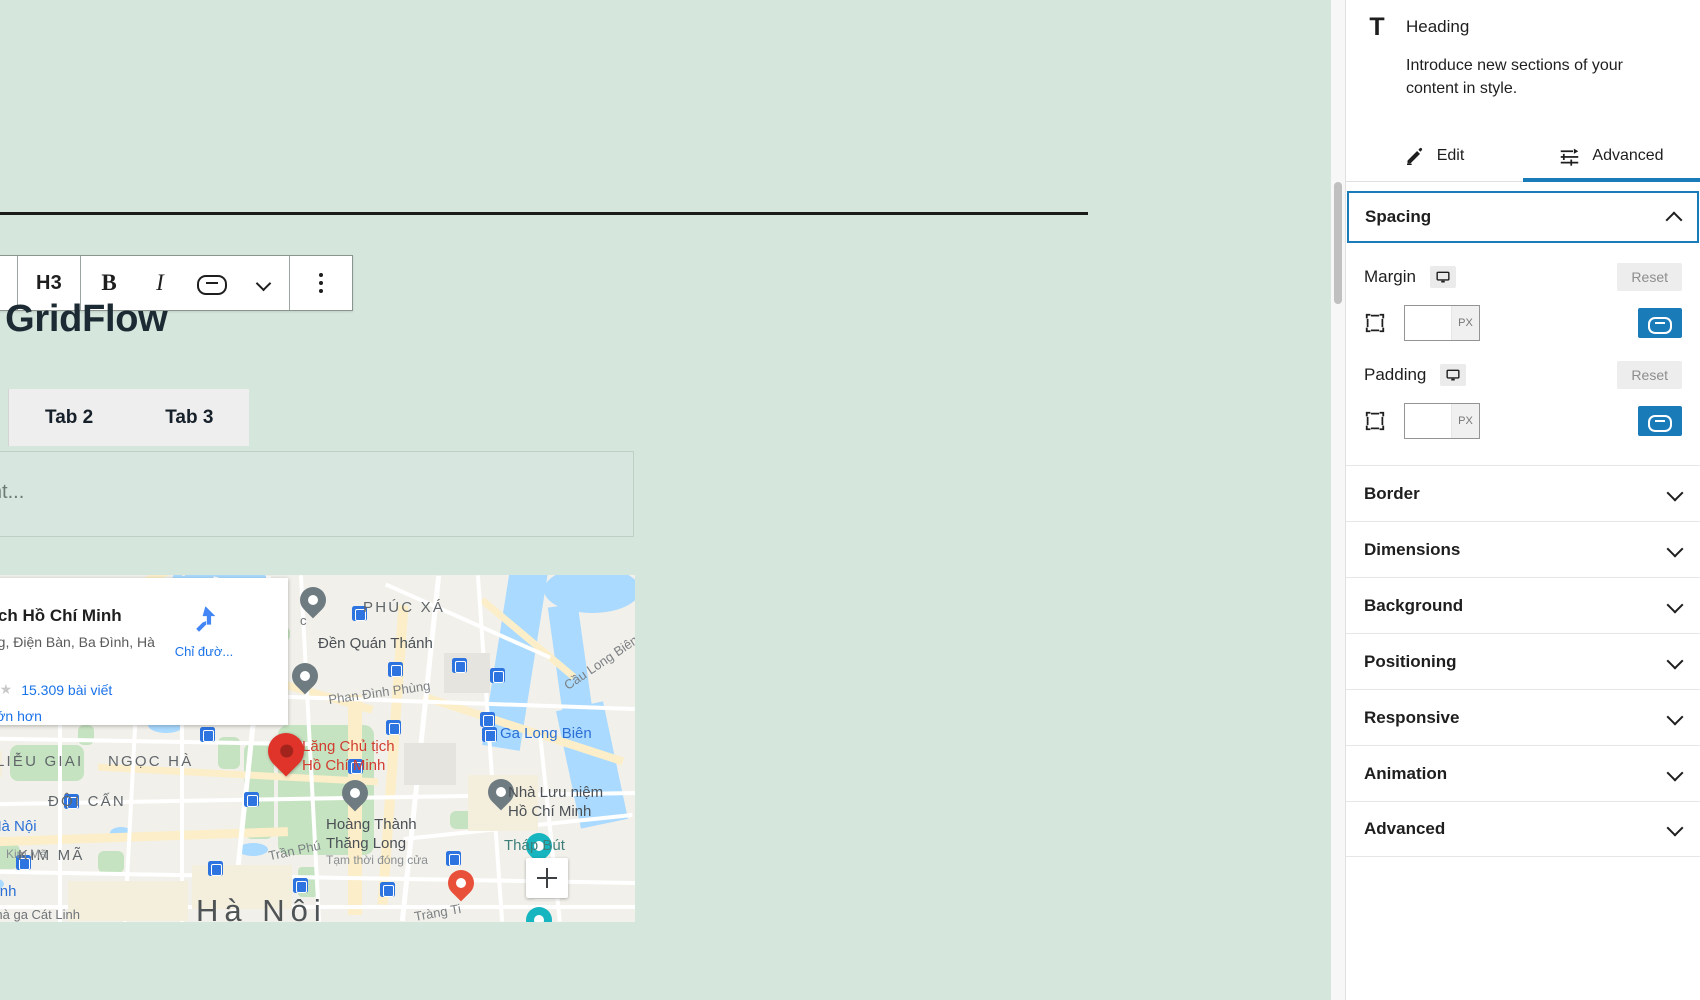 The height and width of the screenshot is (1000, 1700). What do you see at coordinates (1523, 661) in the screenshot?
I see `section-positioning: Positioning` at bounding box center [1523, 661].